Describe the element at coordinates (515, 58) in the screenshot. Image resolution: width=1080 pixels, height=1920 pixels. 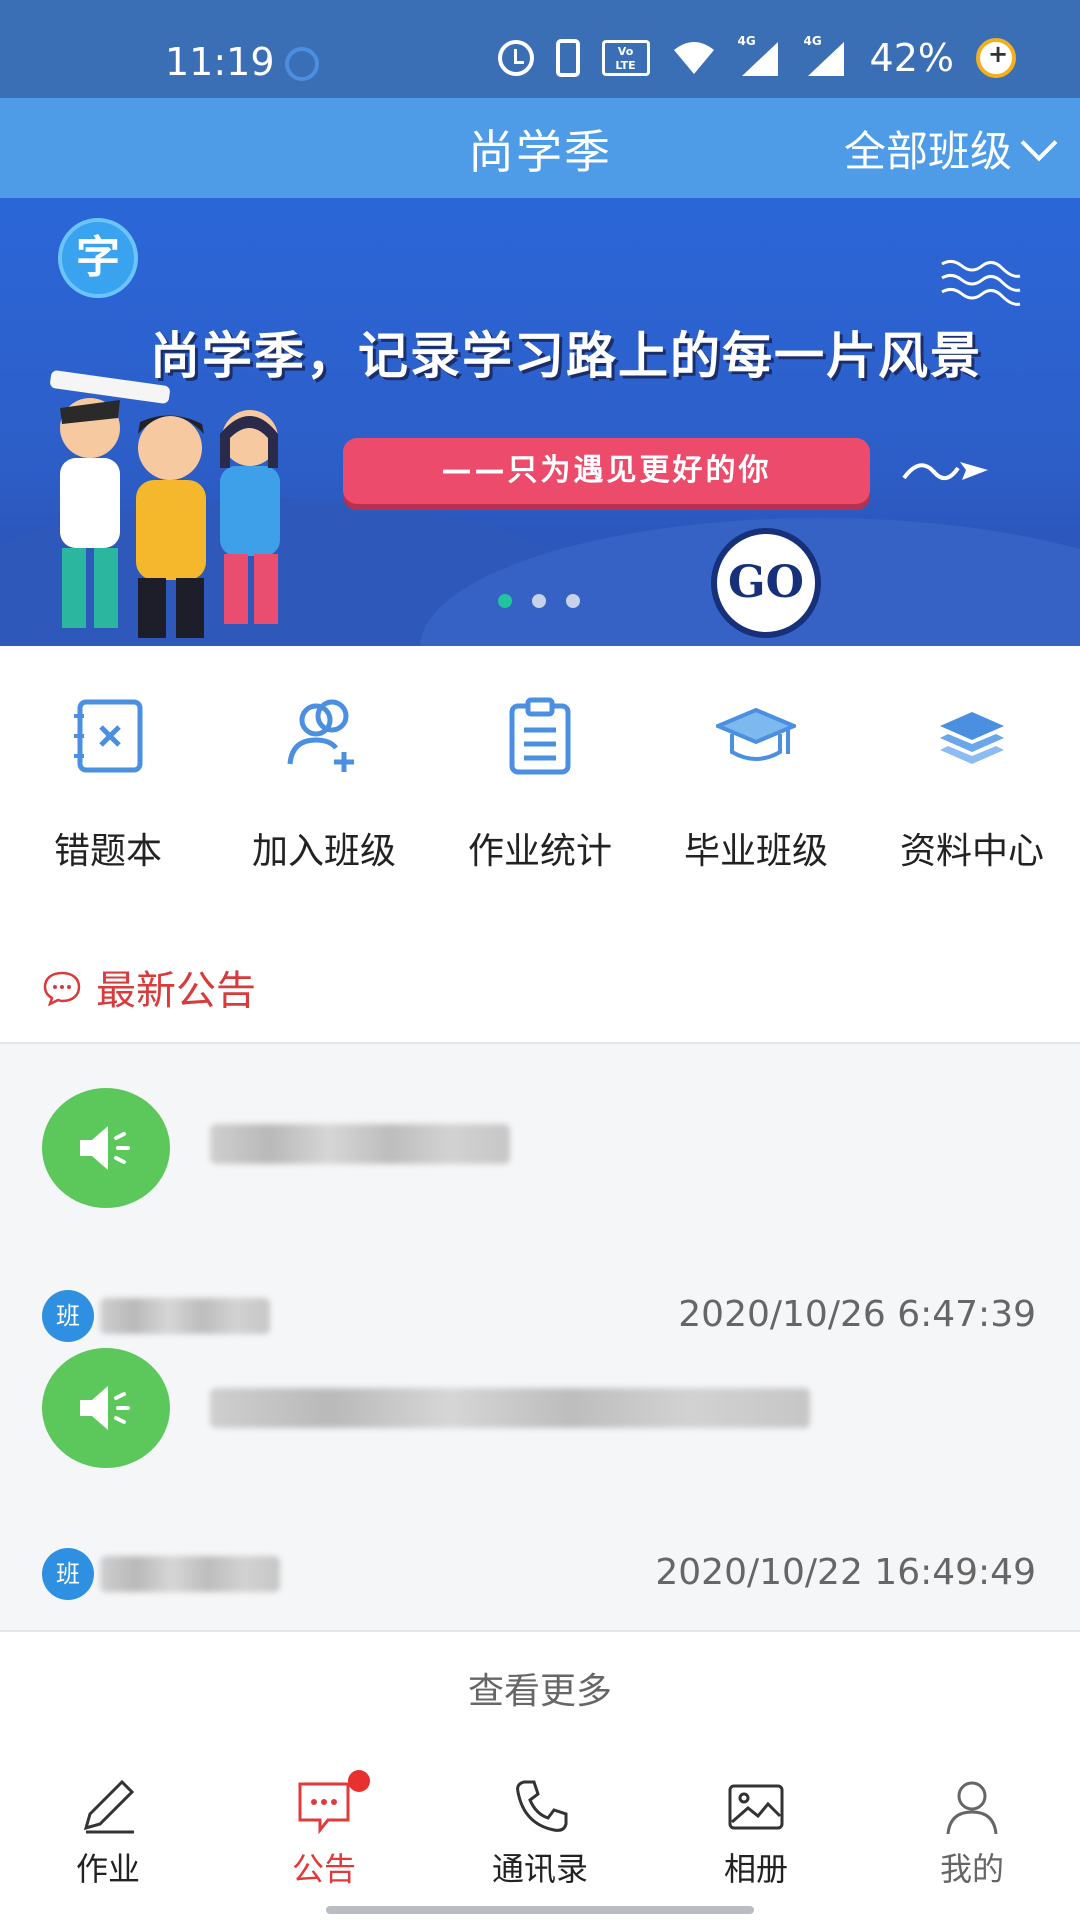
I see `alarm-icon` at that location.